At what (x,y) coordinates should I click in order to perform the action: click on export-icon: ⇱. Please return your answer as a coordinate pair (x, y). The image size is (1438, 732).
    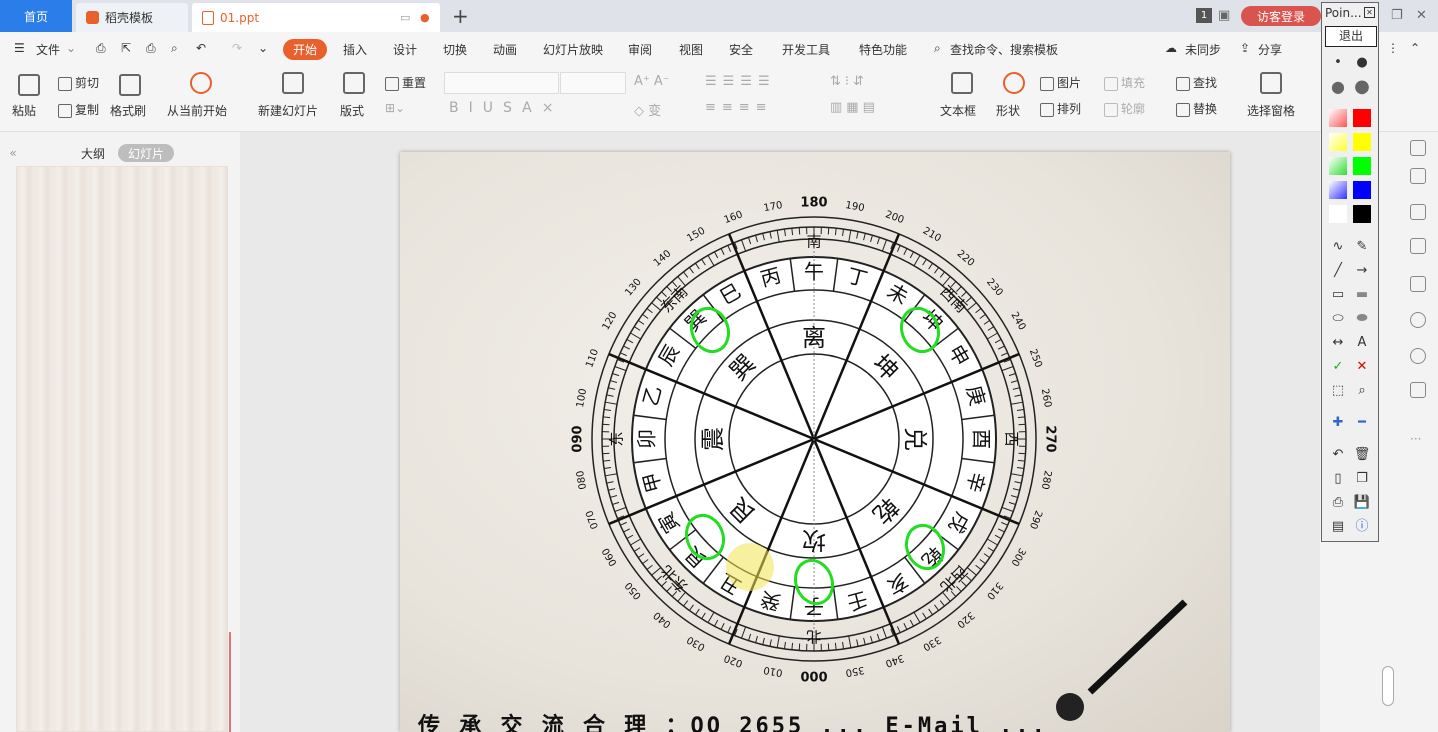
    Looking at the image, I should click on (126, 48).